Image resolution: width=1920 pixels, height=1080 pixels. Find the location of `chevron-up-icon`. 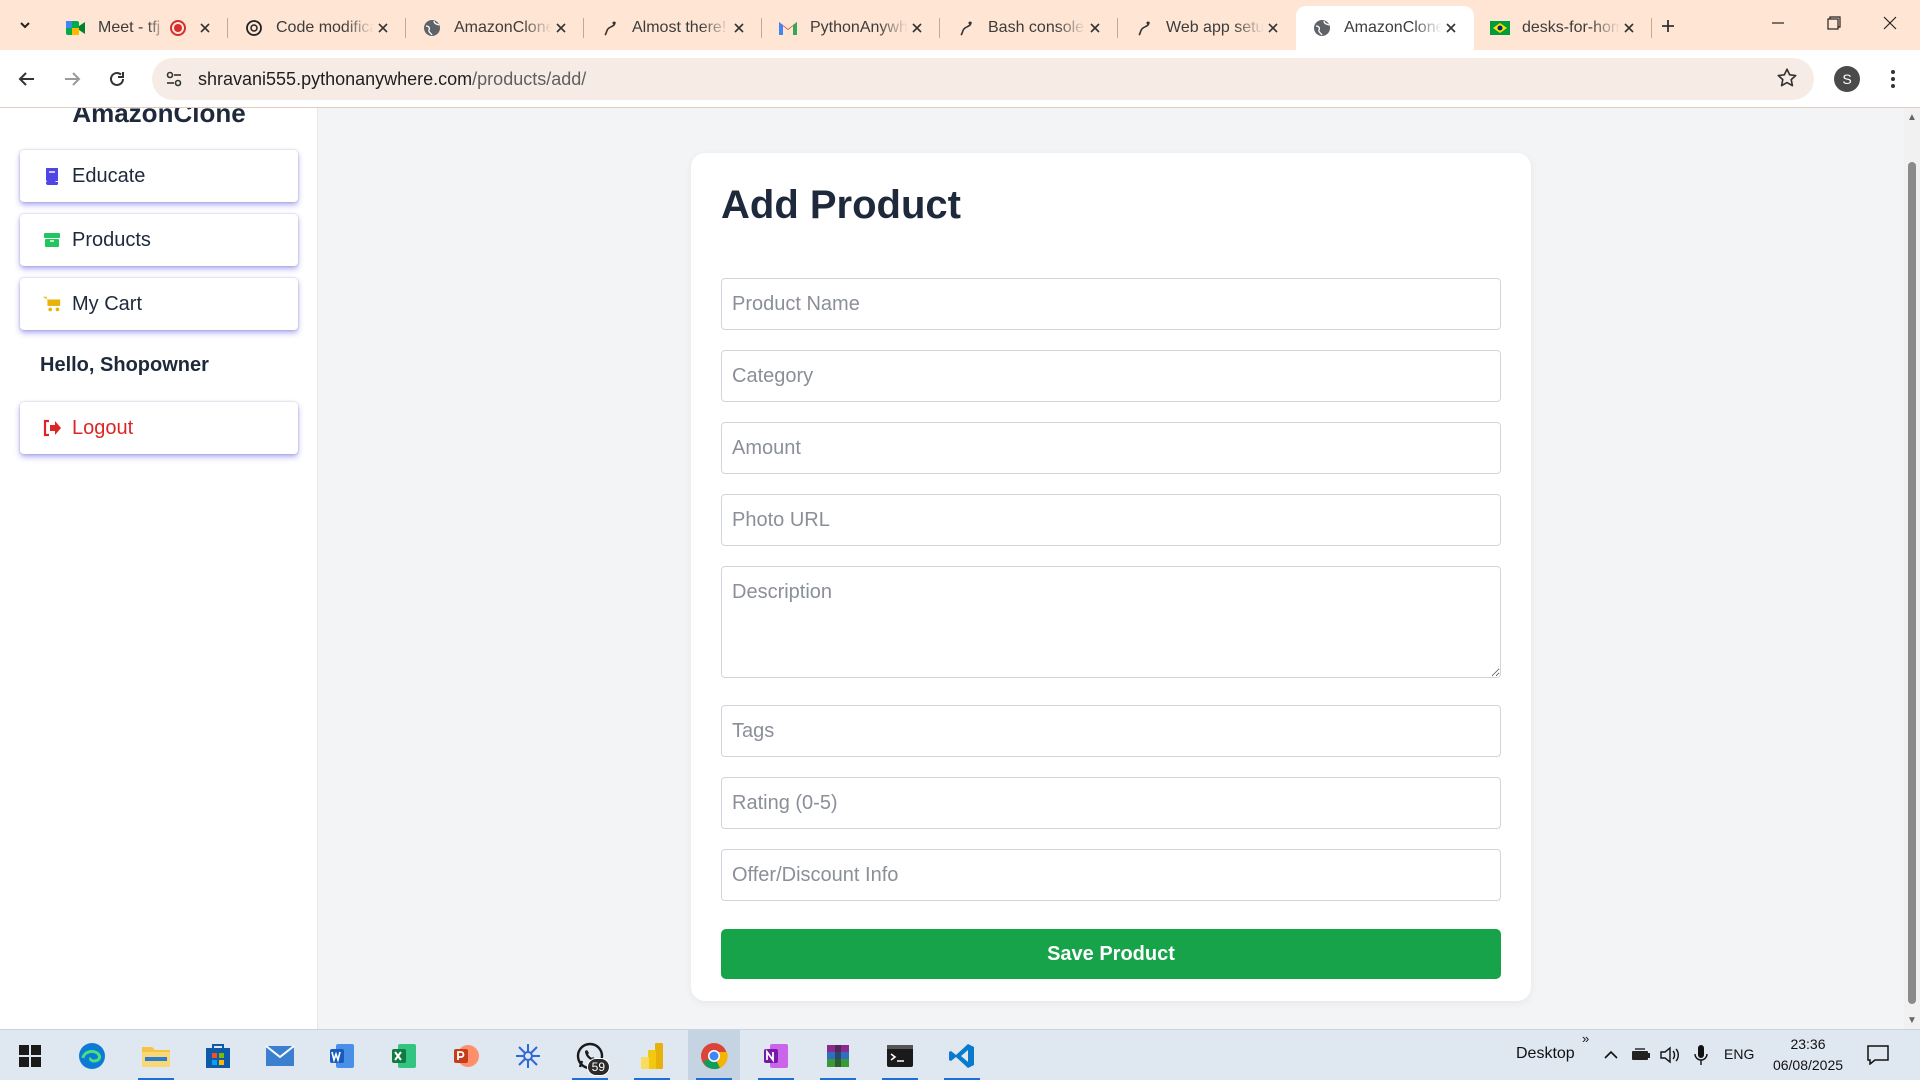

chevron-up-icon is located at coordinates (1611, 1054).